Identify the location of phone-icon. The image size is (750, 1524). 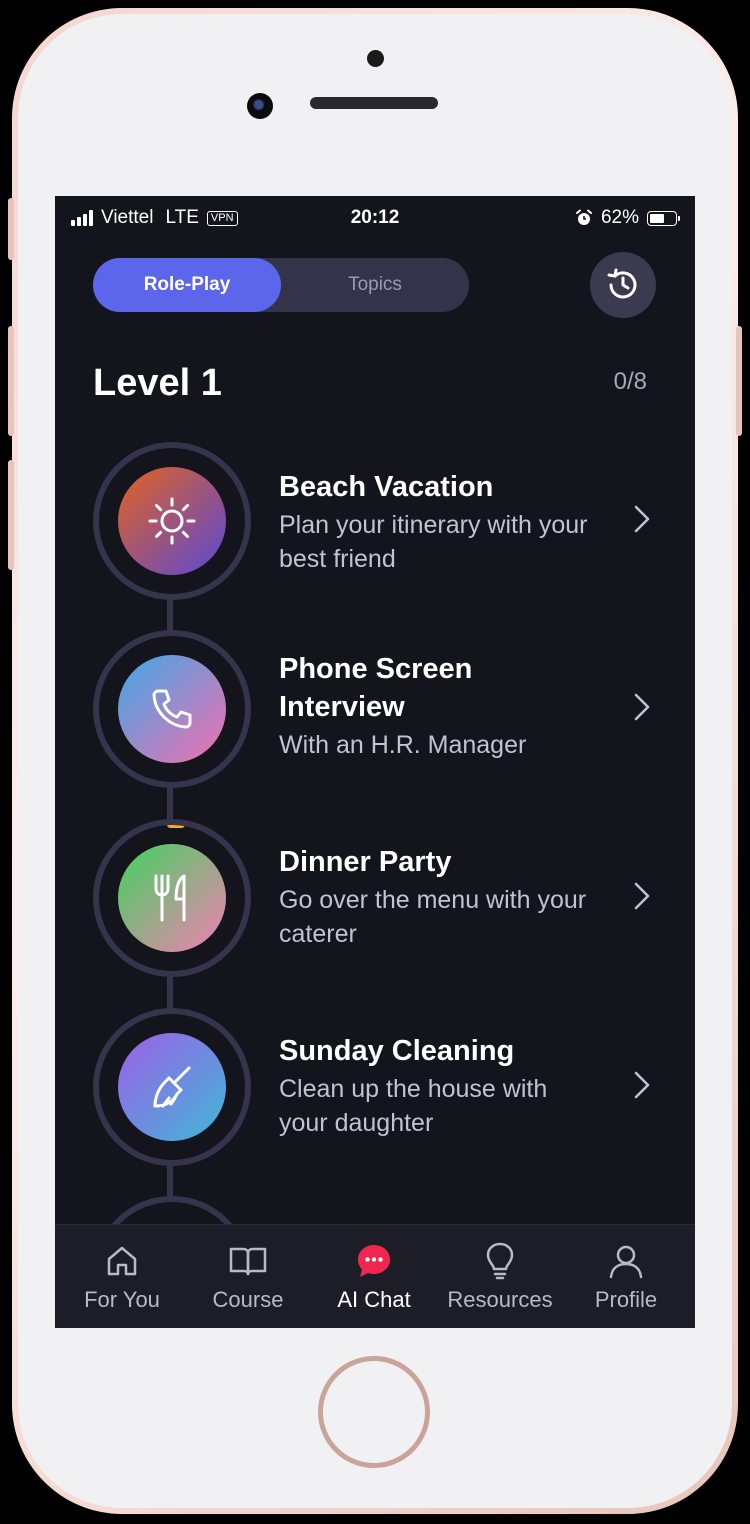
(172, 709).